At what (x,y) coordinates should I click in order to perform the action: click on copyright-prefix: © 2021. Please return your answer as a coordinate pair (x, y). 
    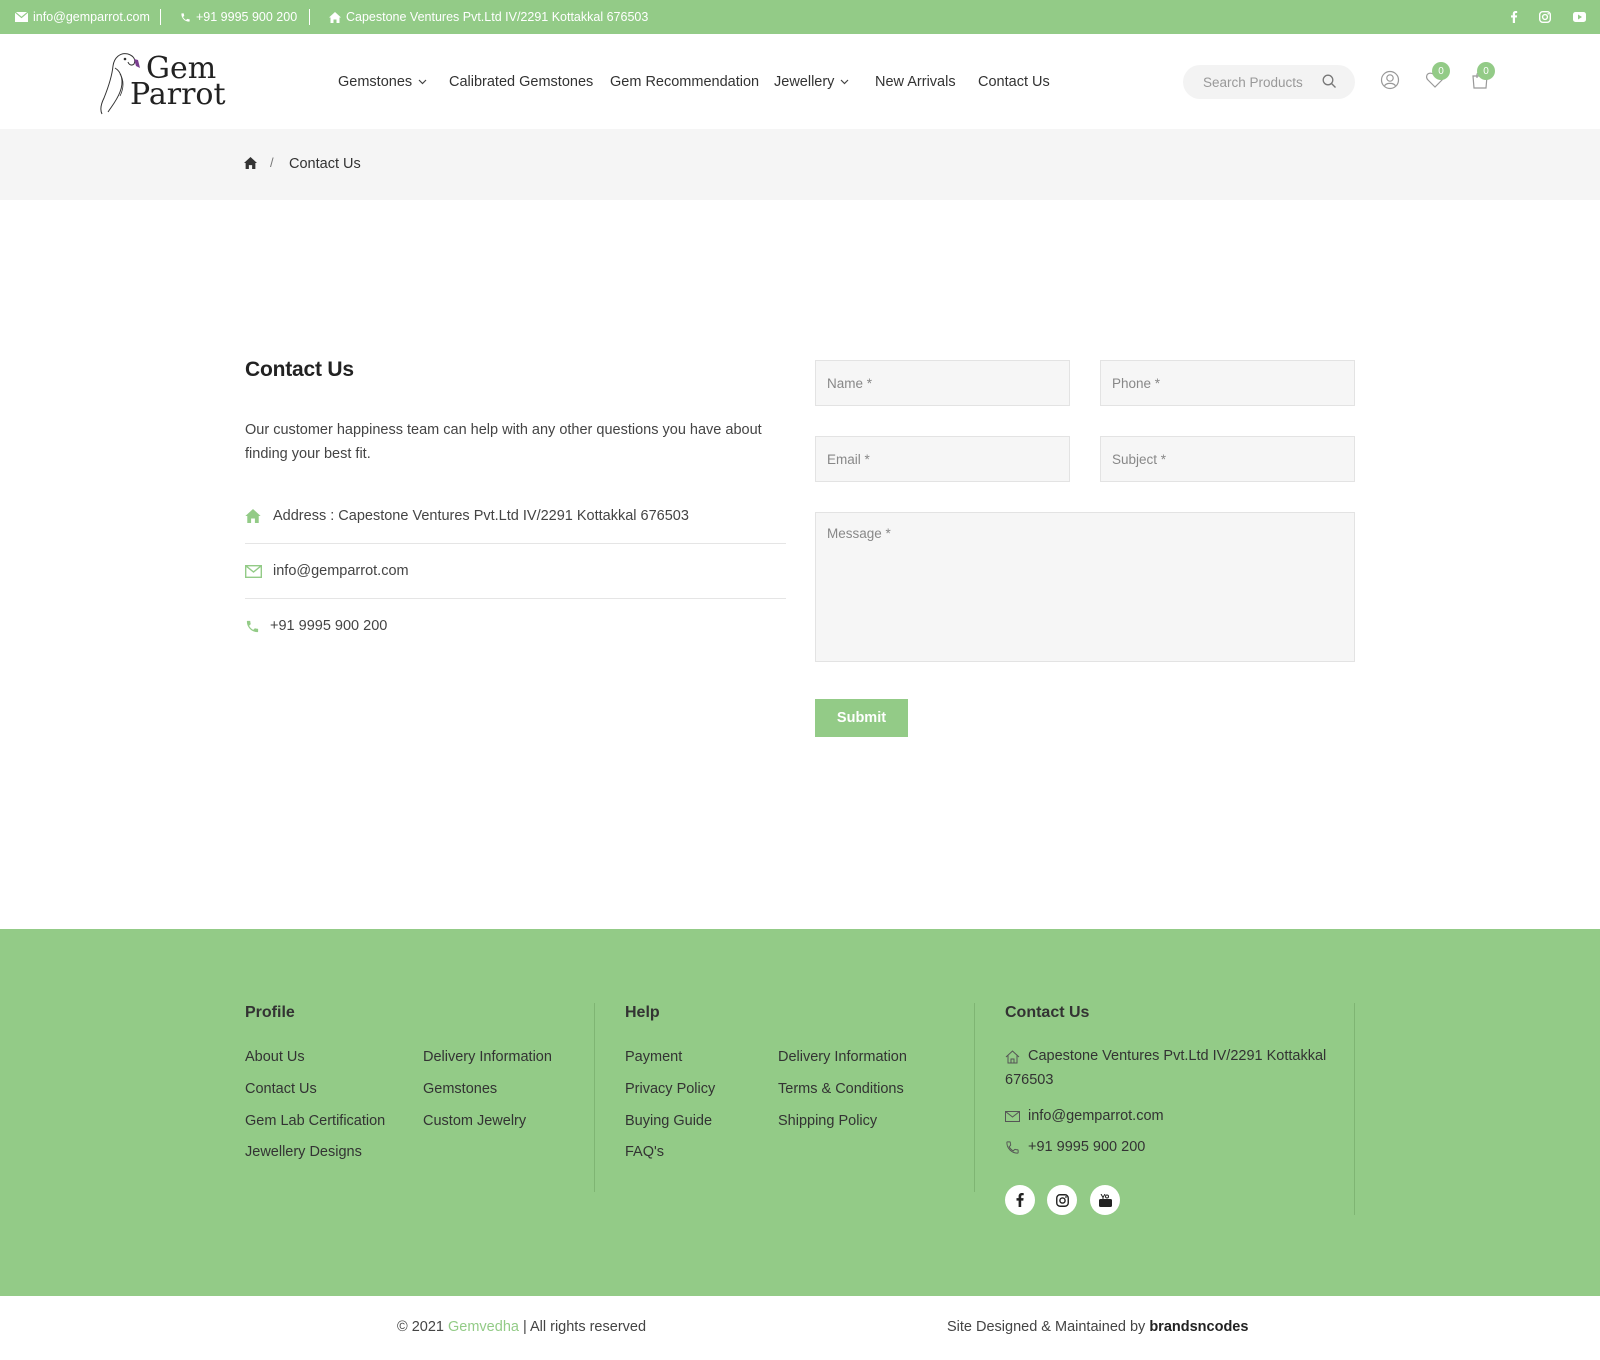
    Looking at the image, I should click on (420, 1327).